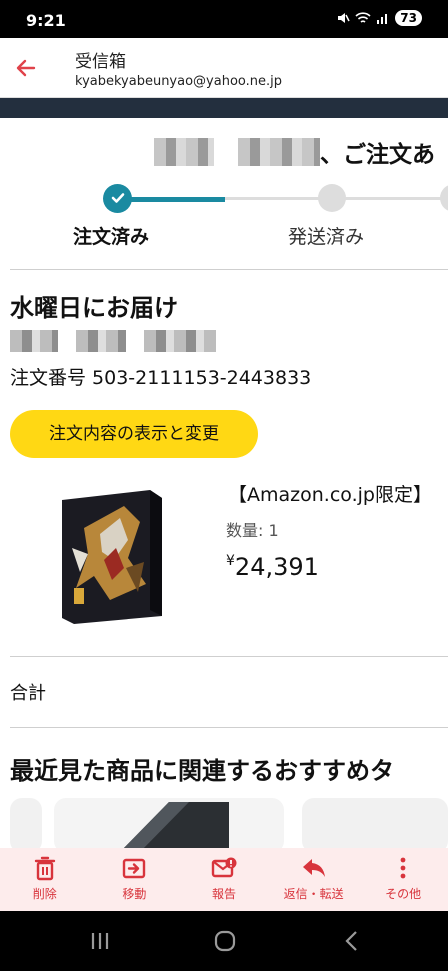 This screenshot has height=971, width=448. What do you see at coordinates (46, 20) in the screenshot?
I see `status-time: 9:21` at bounding box center [46, 20].